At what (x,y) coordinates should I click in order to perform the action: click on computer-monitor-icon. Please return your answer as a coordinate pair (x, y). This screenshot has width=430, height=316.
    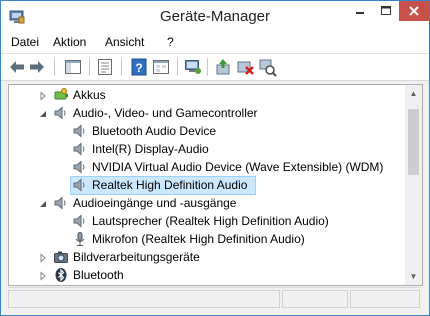
    Looking at the image, I should click on (193, 67).